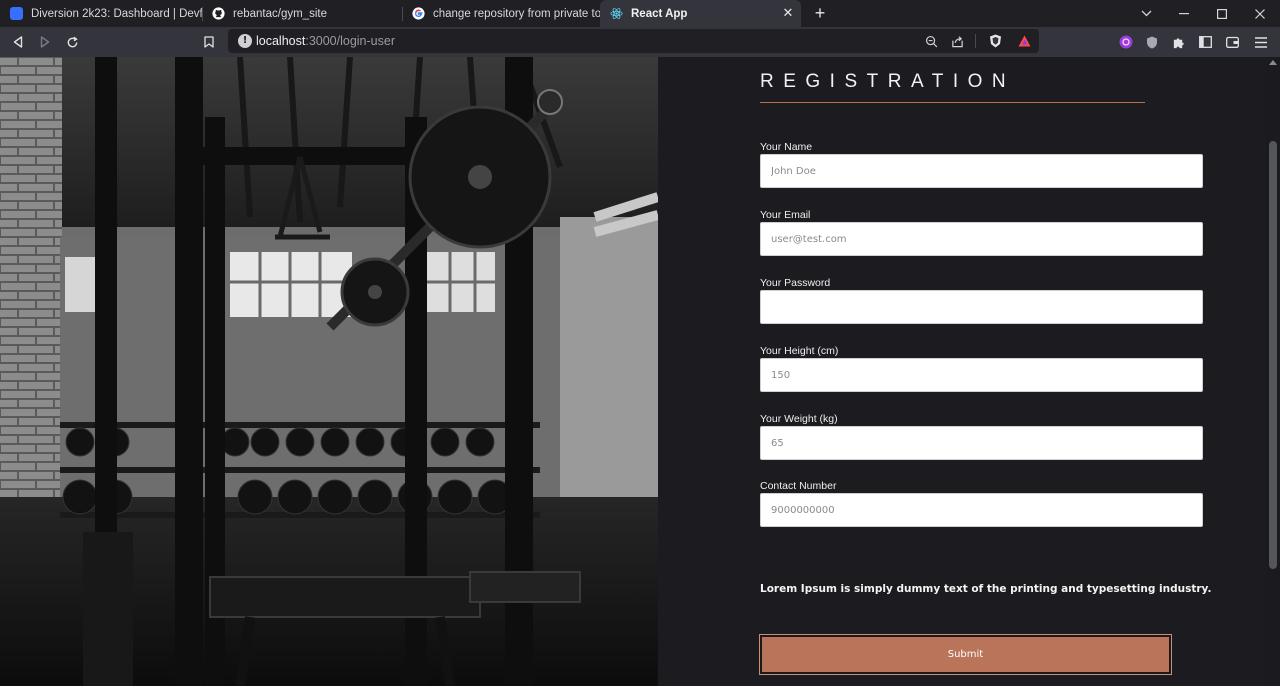  What do you see at coordinates (799, 351) in the screenshot?
I see `height-label: Your Height (cm)` at bounding box center [799, 351].